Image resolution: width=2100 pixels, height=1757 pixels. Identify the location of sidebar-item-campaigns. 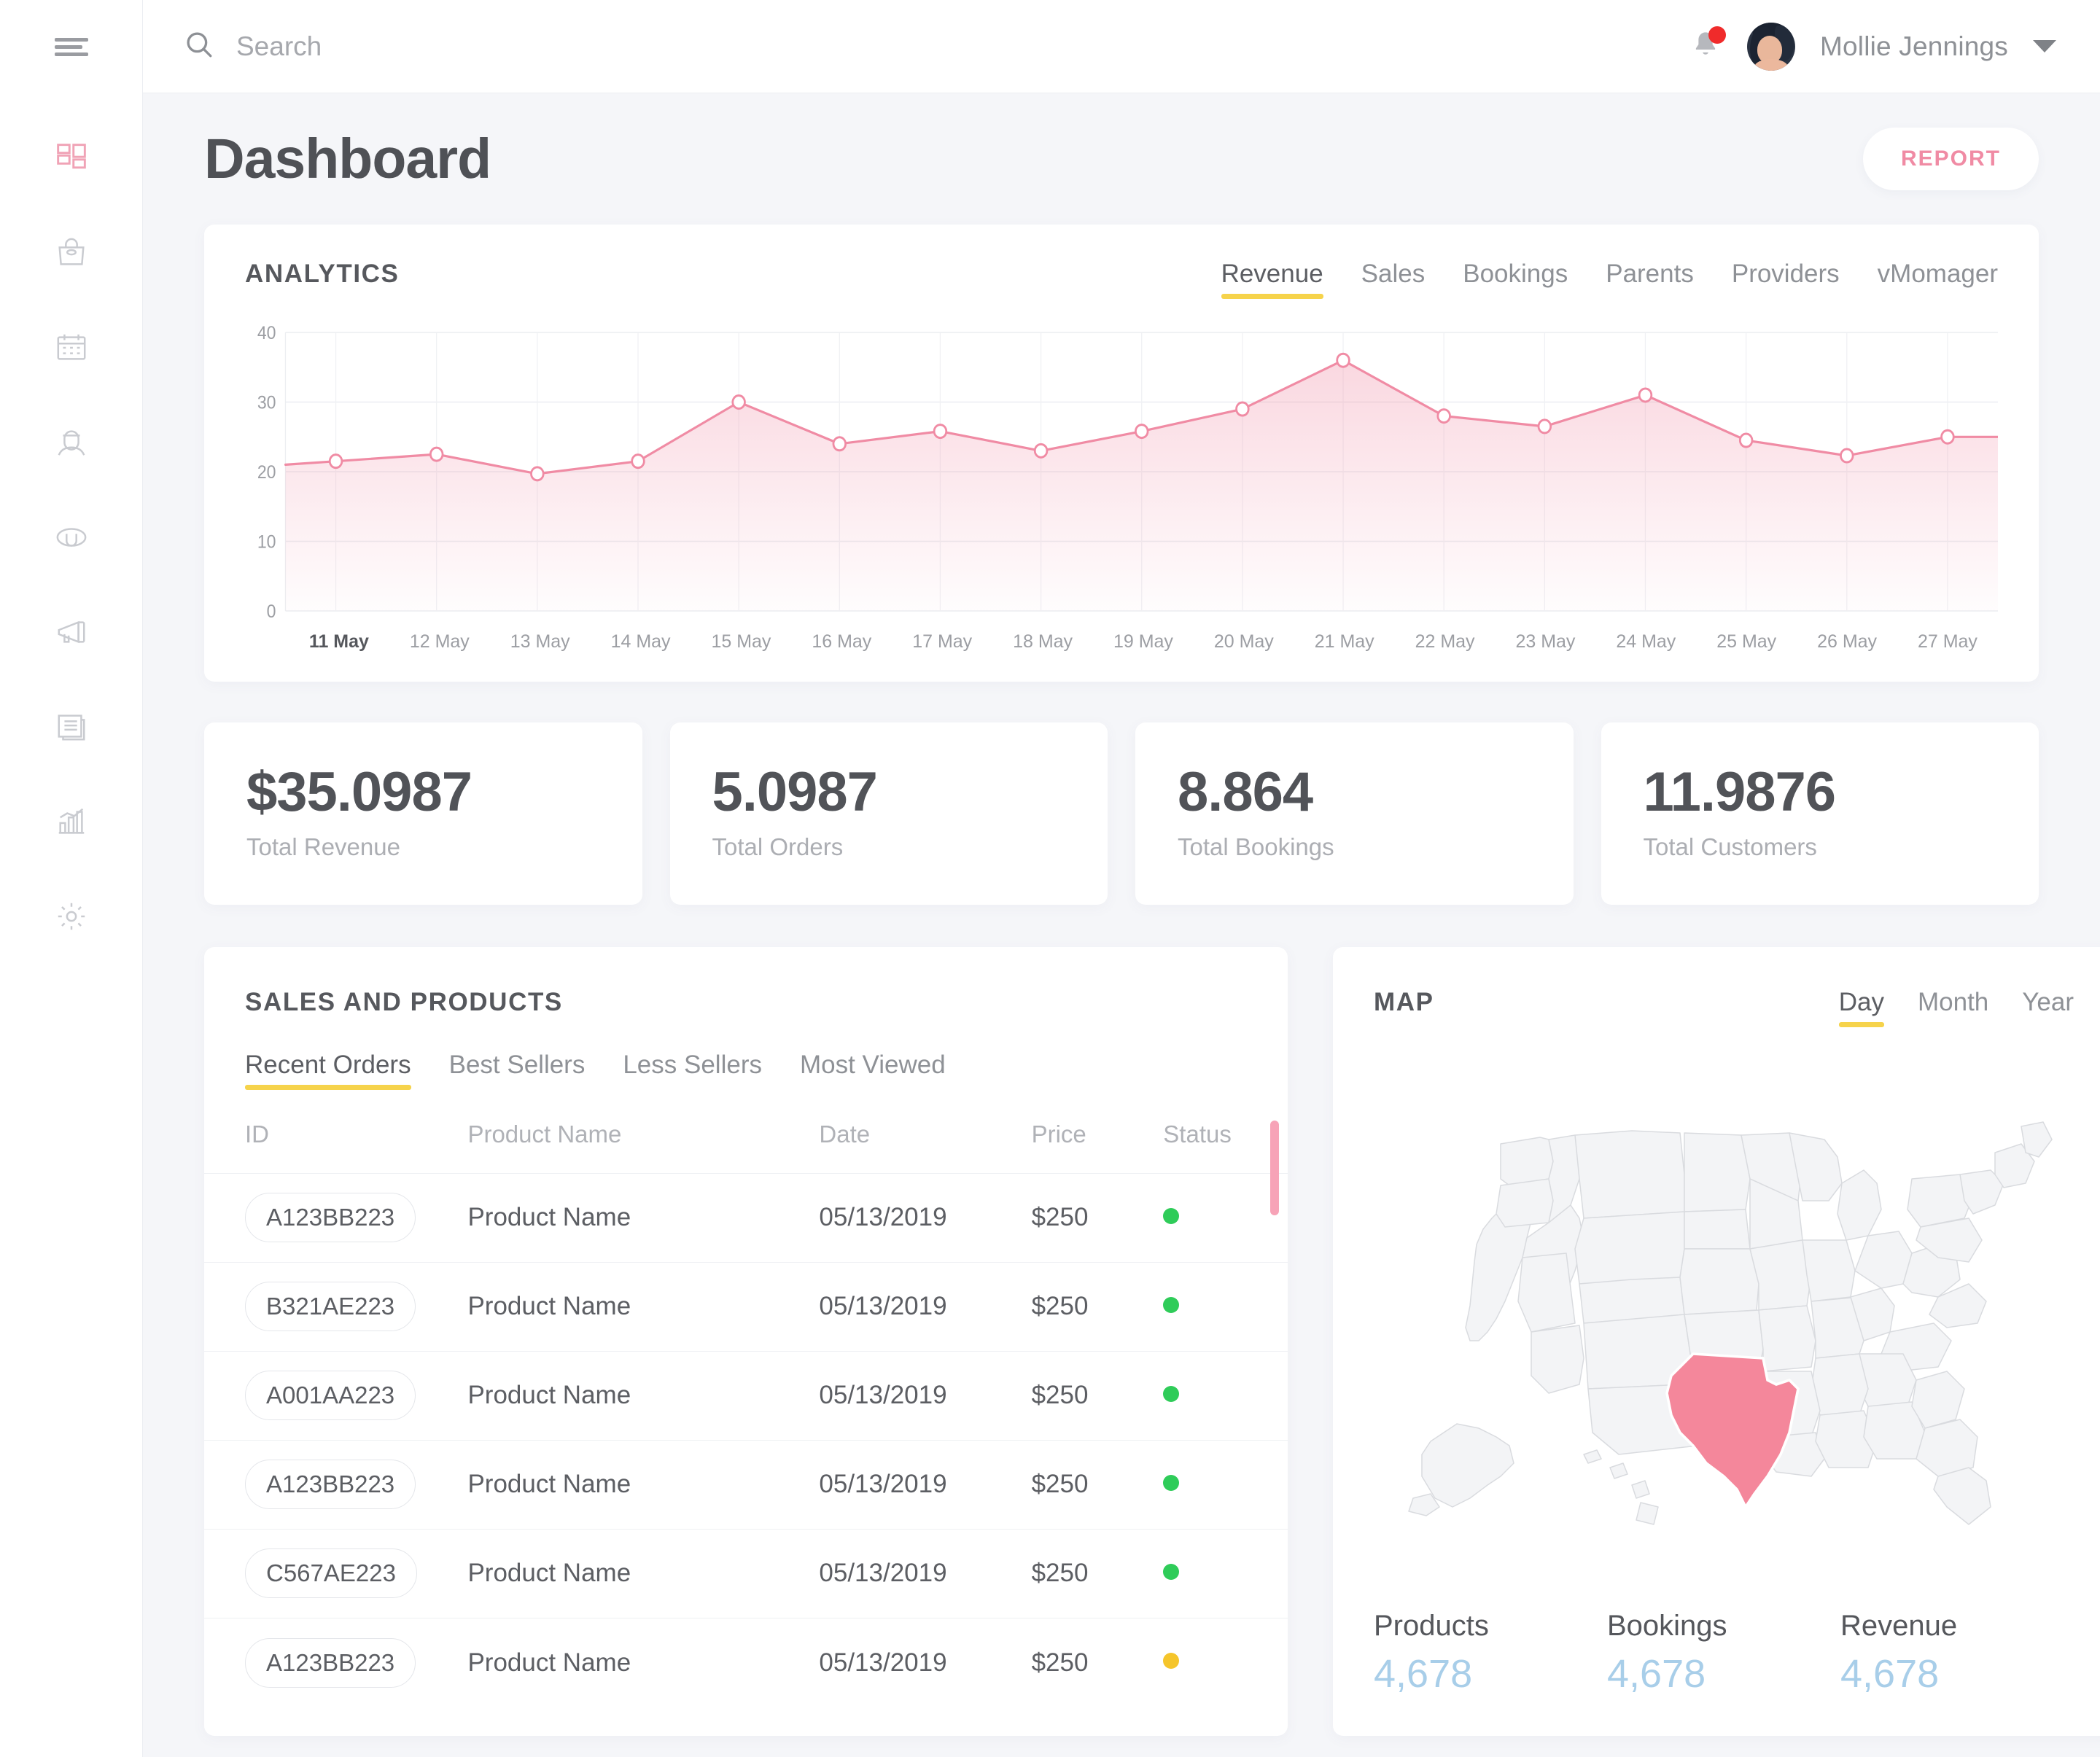
(71, 632).